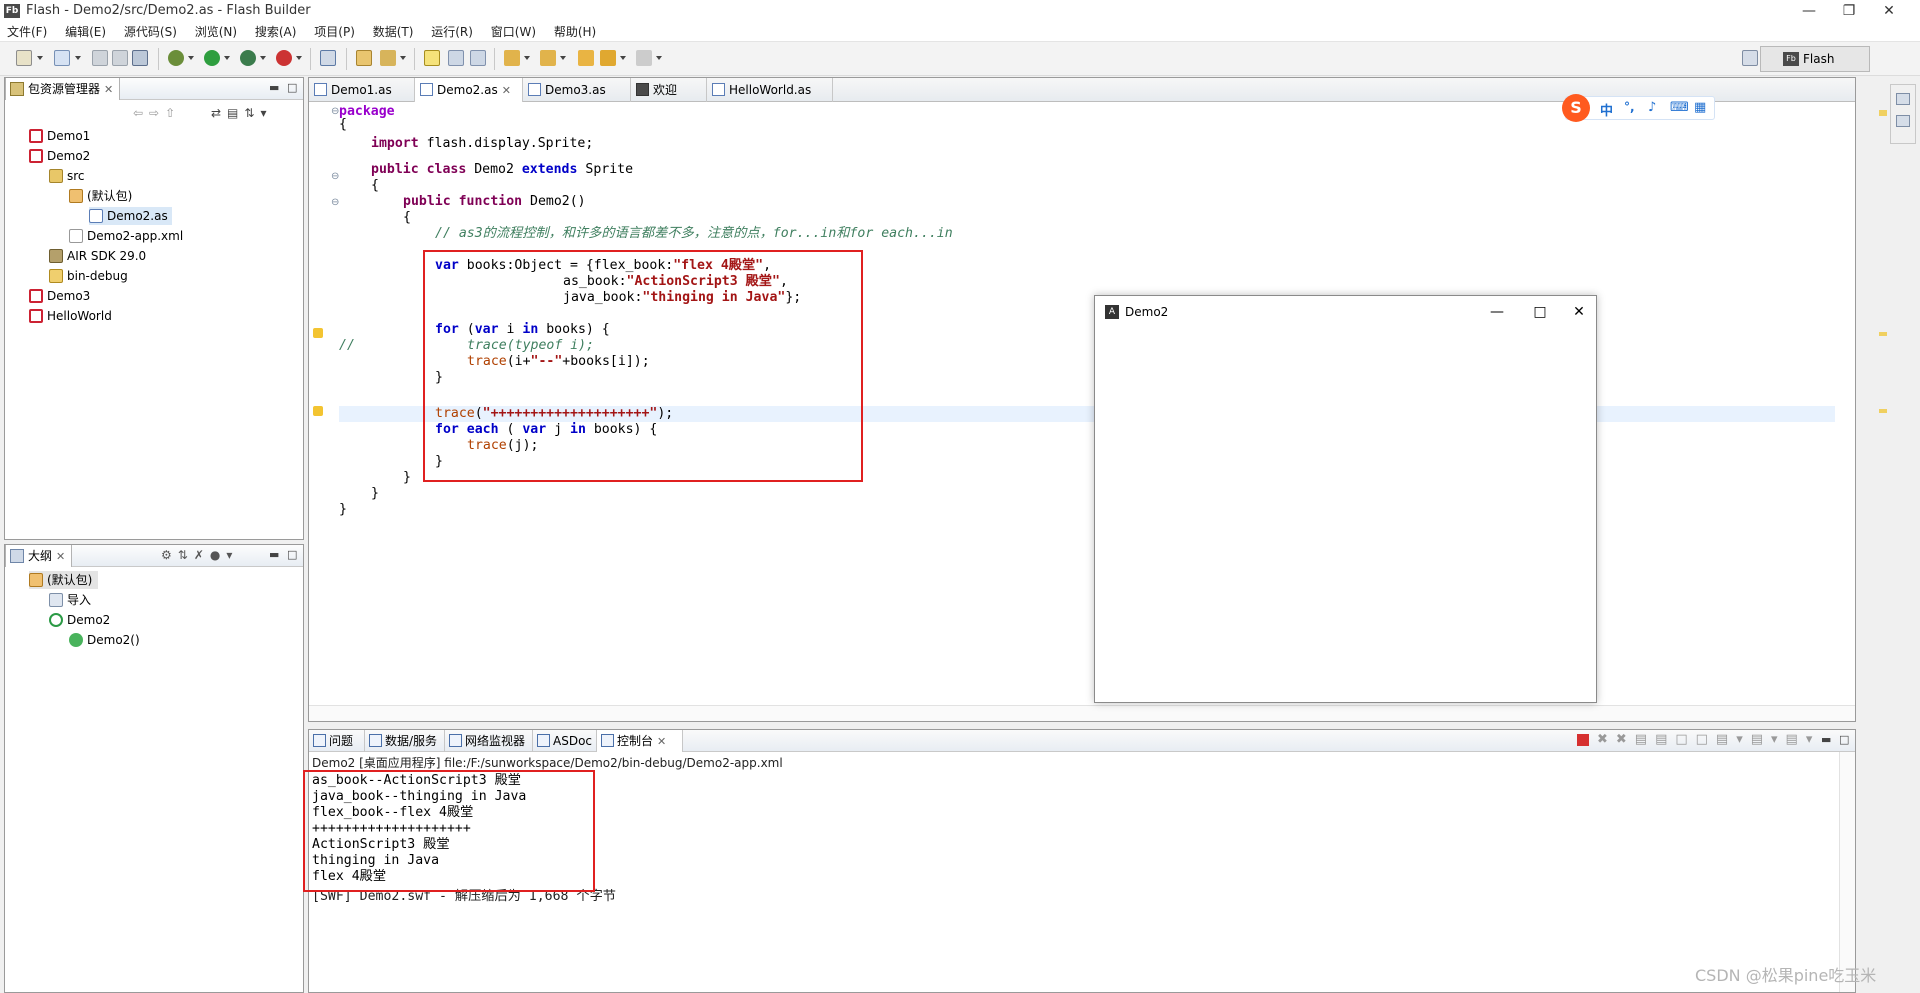 Image resolution: width=1920 pixels, height=993 pixels. What do you see at coordinates (248, 58) in the screenshot?
I see `profile-icon` at bounding box center [248, 58].